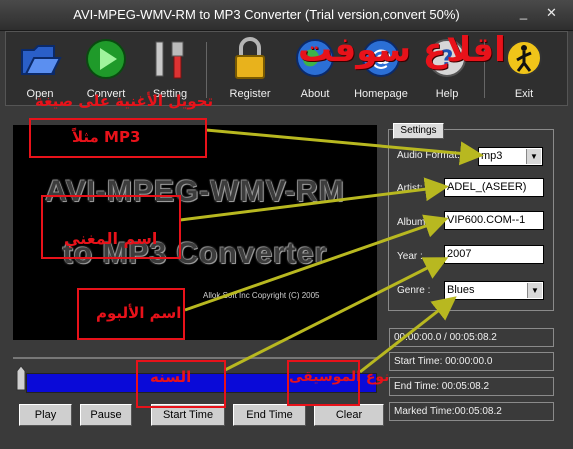  What do you see at coordinates (111, 227) in the screenshot?
I see `annotation-box-singer` at bounding box center [111, 227].